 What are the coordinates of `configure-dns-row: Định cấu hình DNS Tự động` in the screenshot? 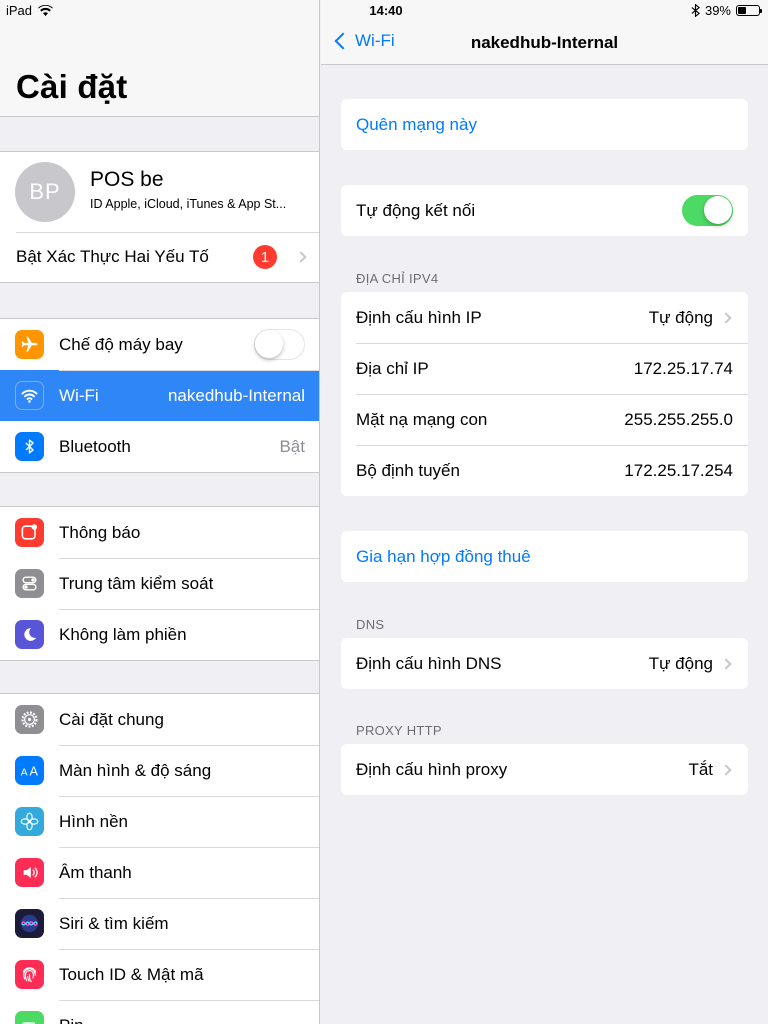 It's located at (544, 663).